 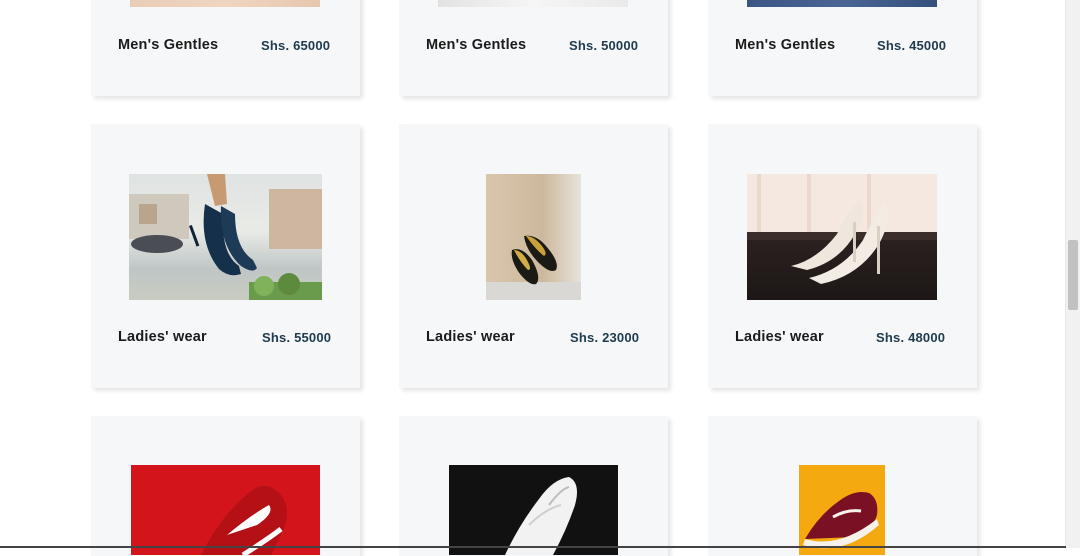 I want to click on scrollbar-thumb, so click(x=1073, y=275).